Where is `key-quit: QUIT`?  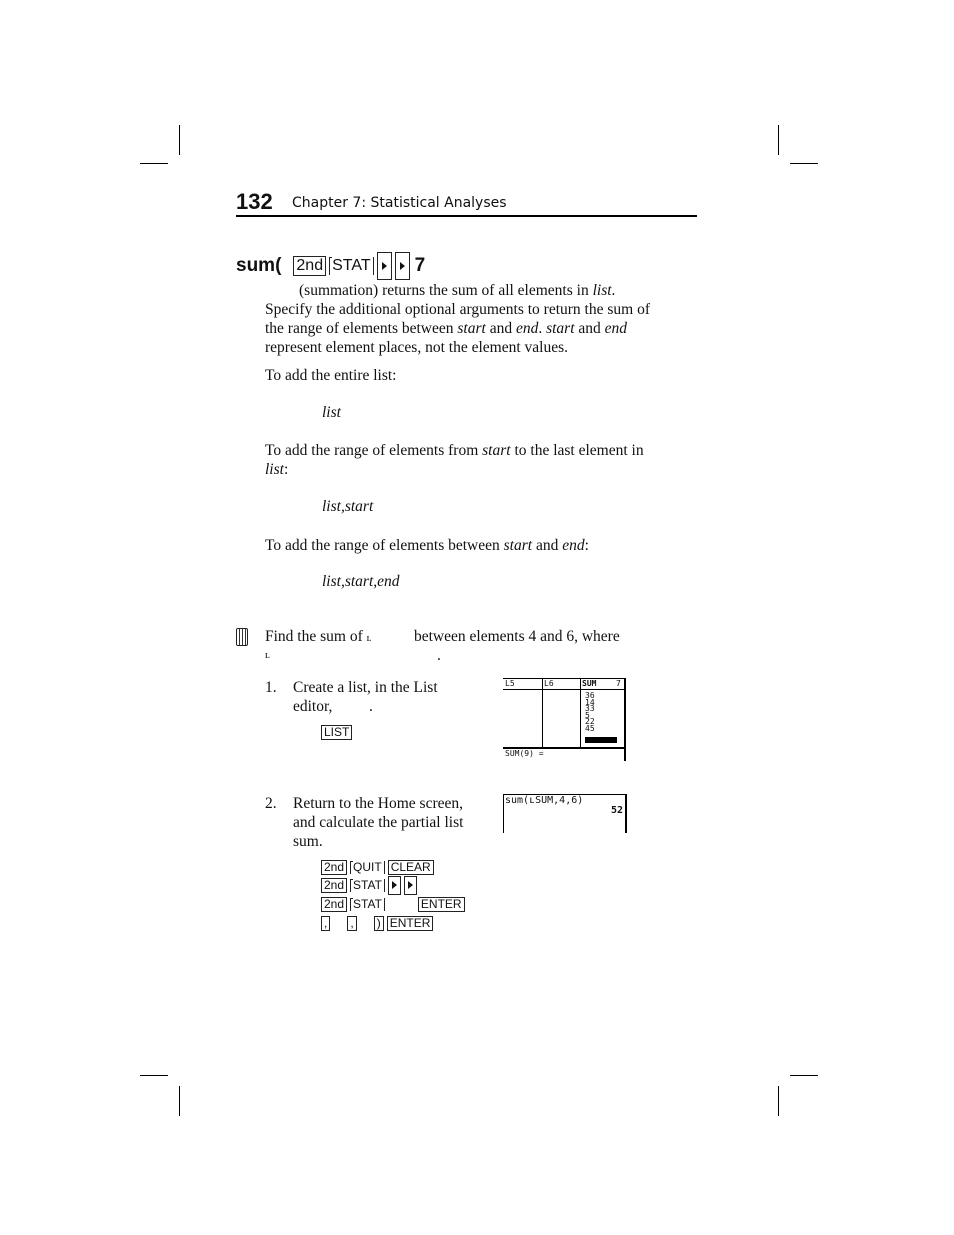 key-quit: QUIT is located at coordinates (367, 867).